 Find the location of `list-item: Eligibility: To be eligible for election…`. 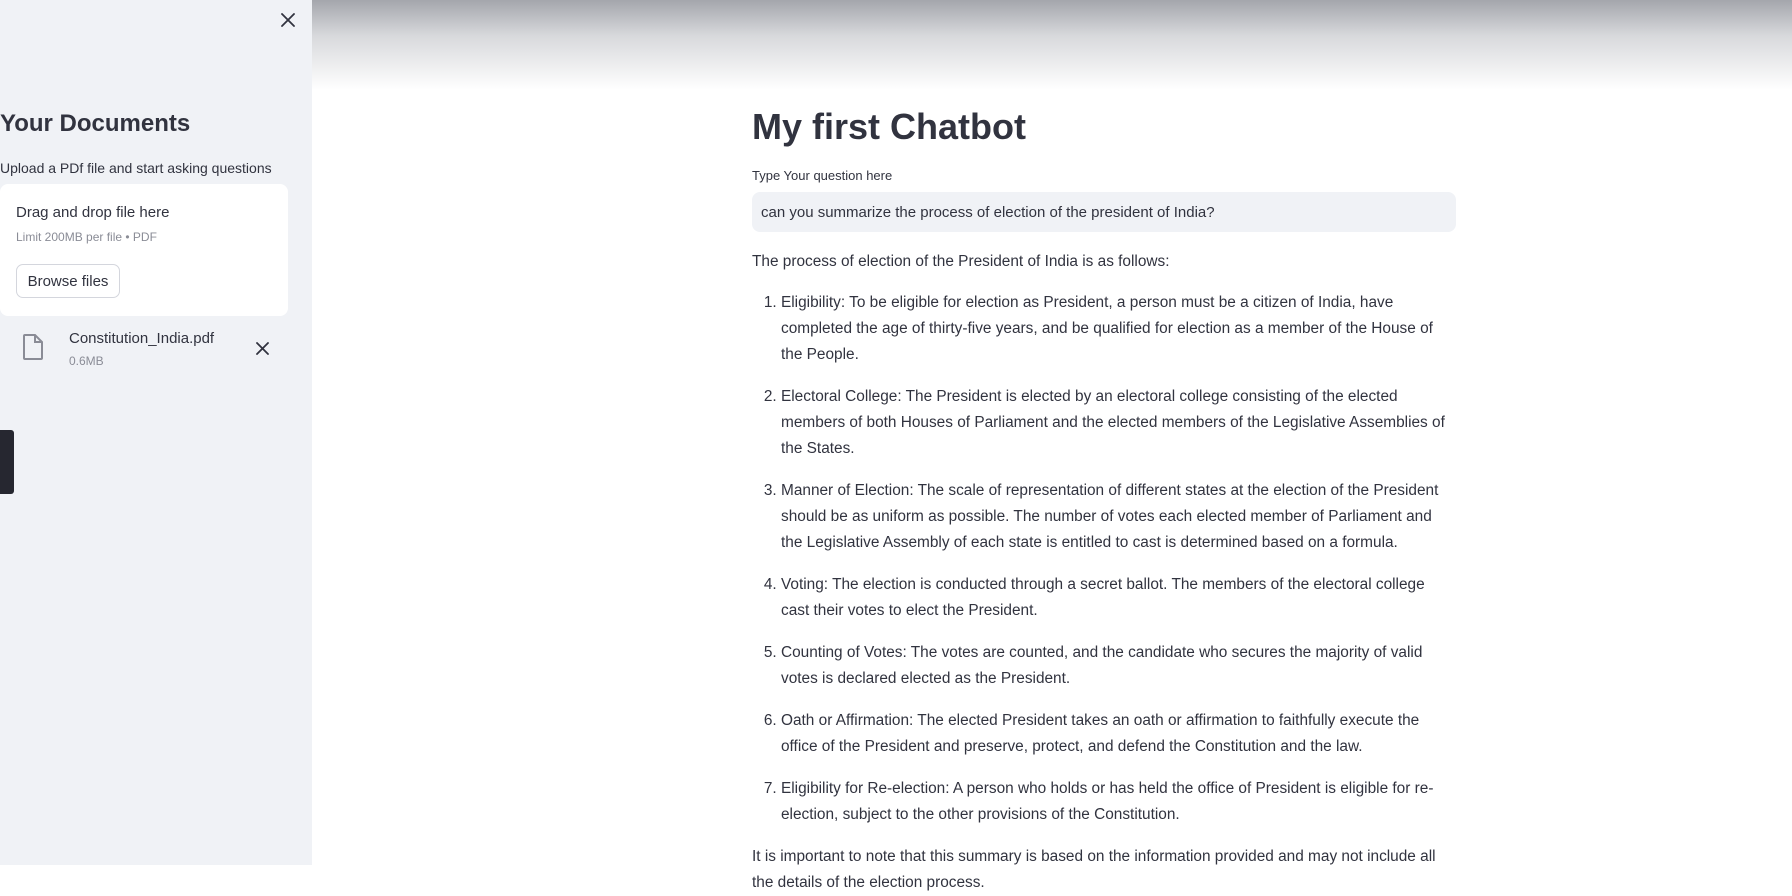

list-item: Eligibility: To be eligible for election… is located at coordinates (1118, 329).